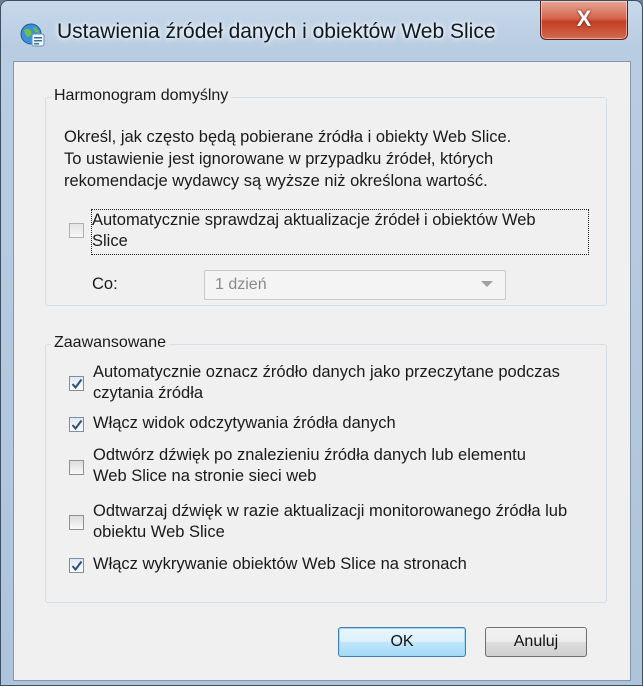  I want to click on frequency-label: Co:, so click(105, 284).